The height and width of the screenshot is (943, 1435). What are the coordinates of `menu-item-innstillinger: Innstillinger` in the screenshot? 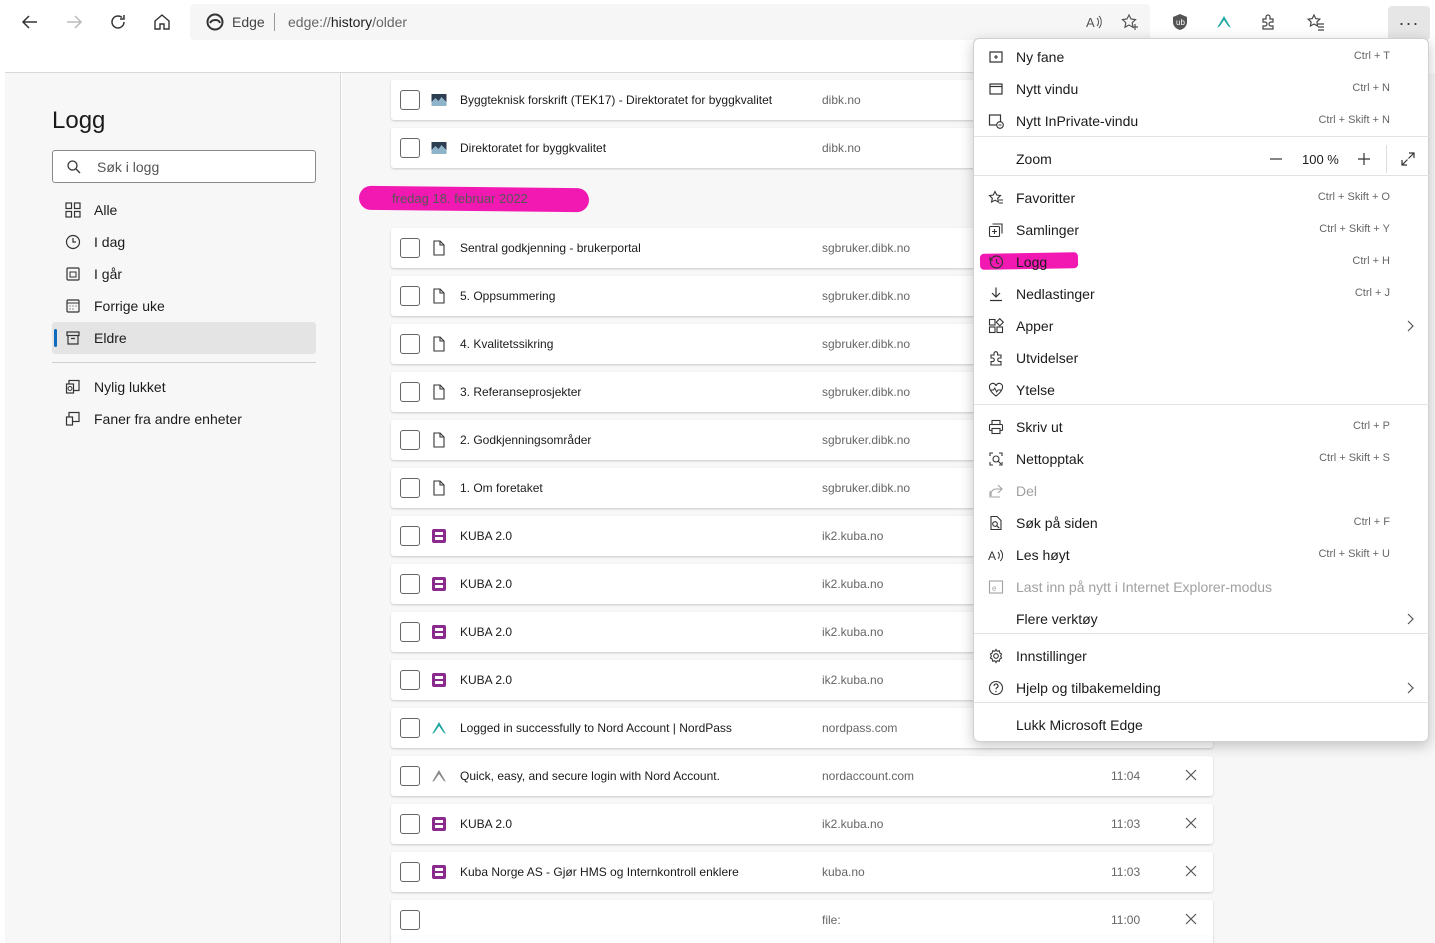 It's located at (1202, 656).